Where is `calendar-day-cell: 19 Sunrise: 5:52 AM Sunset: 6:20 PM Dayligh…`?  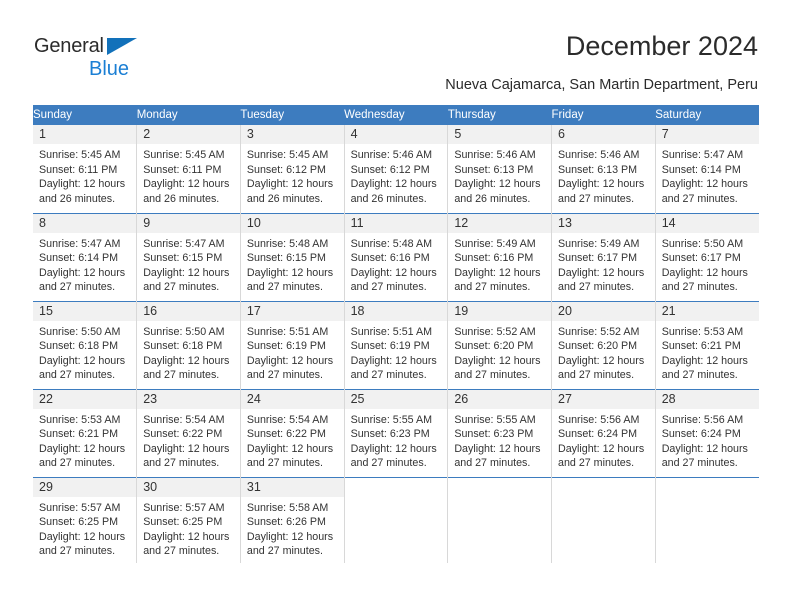 calendar-day-cell: 19 Sunrise: 5:52 AM Sunset: 6:20 PM Dayligh… is located at coordinates (500, 344).